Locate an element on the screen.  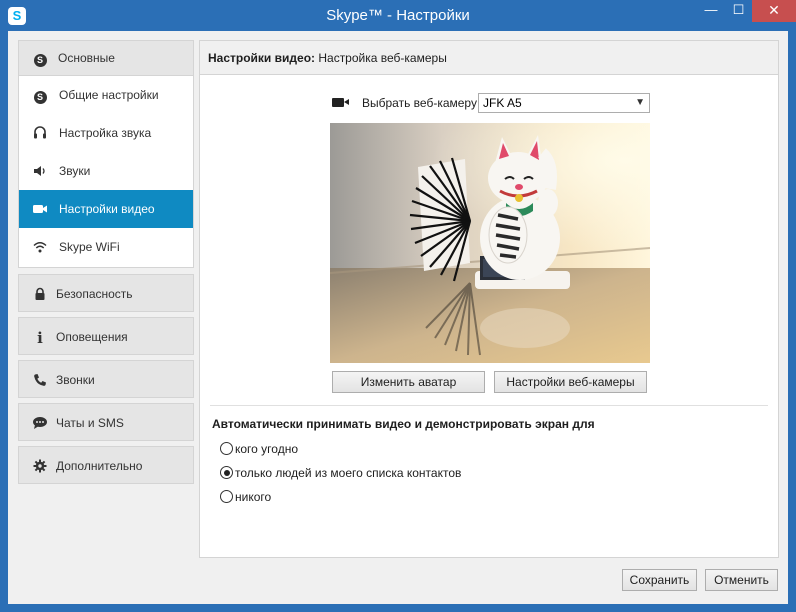
headset-icon is located at coordinates (40, 134).